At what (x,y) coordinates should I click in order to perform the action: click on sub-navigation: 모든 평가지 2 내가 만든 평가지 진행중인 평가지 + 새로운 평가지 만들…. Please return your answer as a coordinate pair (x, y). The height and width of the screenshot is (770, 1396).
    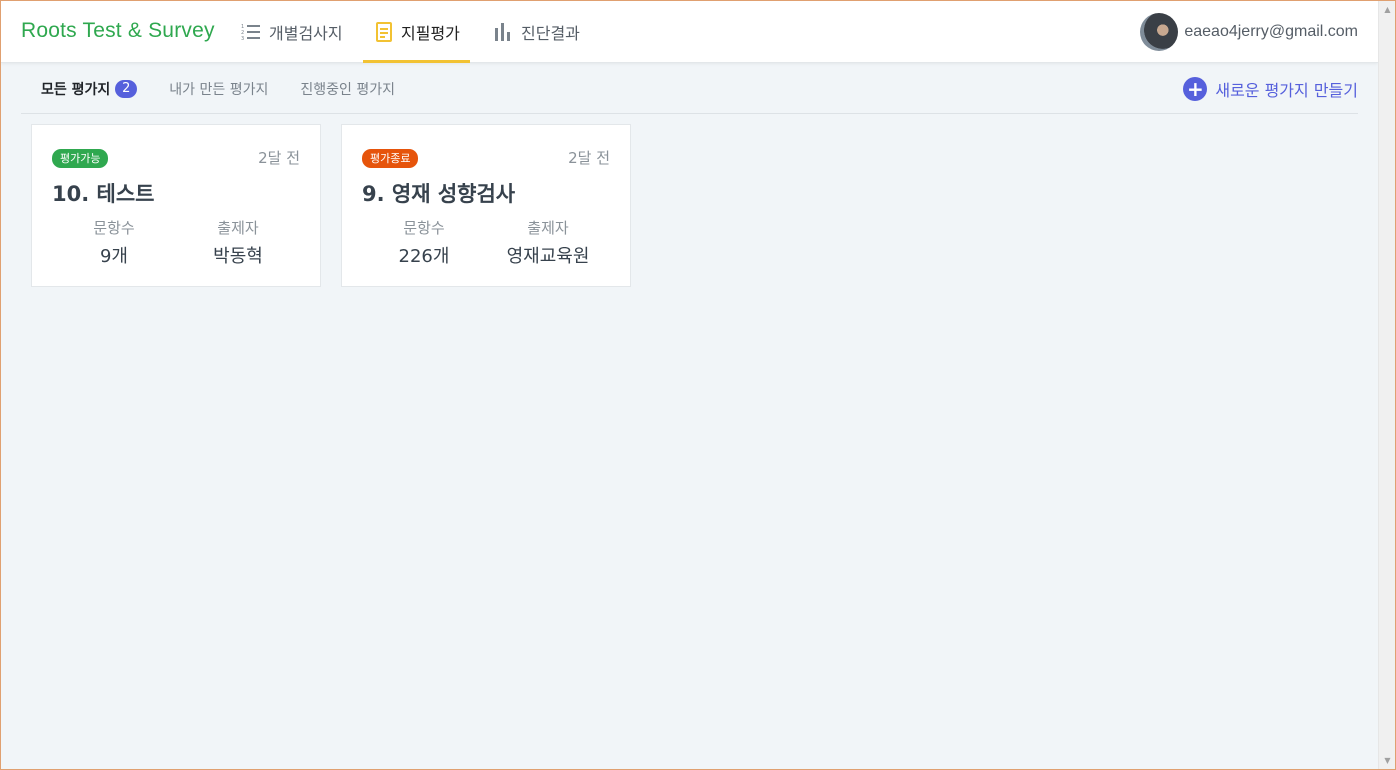
    Looking at the image, I should click on (689, 89).